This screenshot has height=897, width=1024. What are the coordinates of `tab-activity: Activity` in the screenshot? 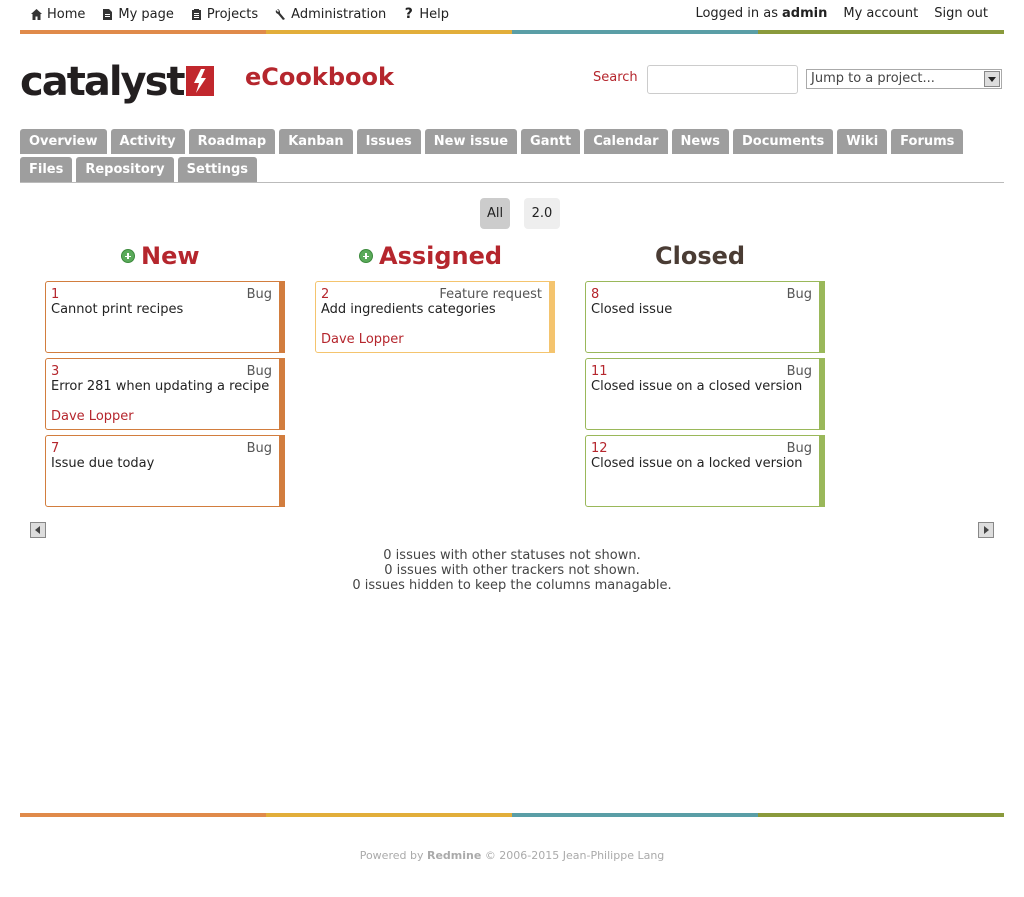 It's located at (147, 141).